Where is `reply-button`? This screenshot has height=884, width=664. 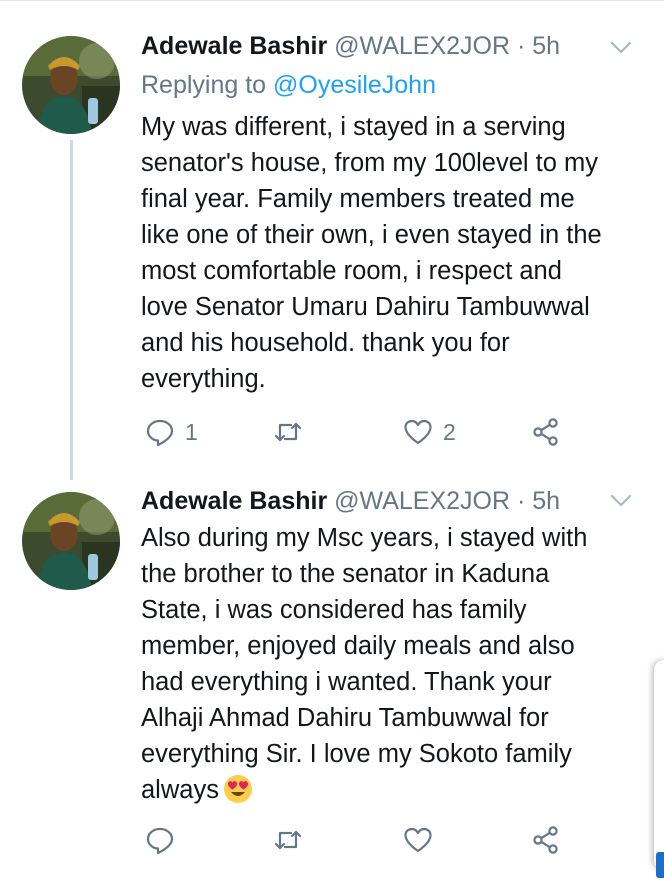
reply-button is located at coordinates (165, 840).